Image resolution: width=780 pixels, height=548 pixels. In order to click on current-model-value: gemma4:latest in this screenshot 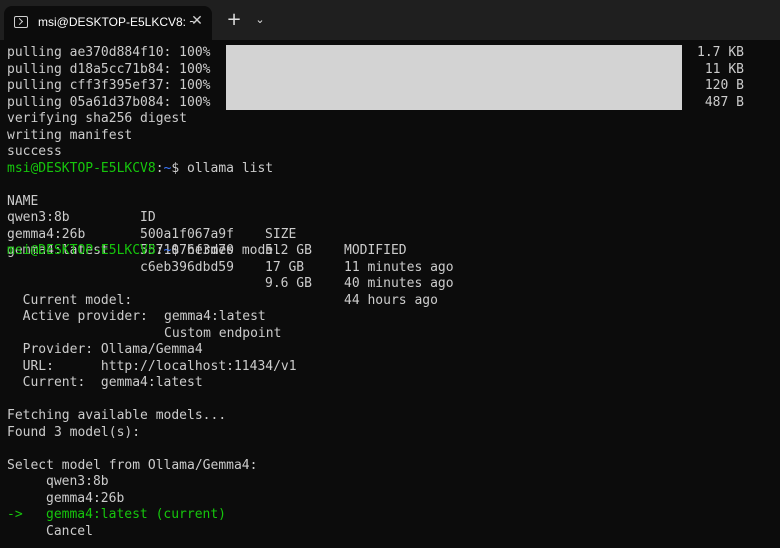, I will do `click(215, 316)`.